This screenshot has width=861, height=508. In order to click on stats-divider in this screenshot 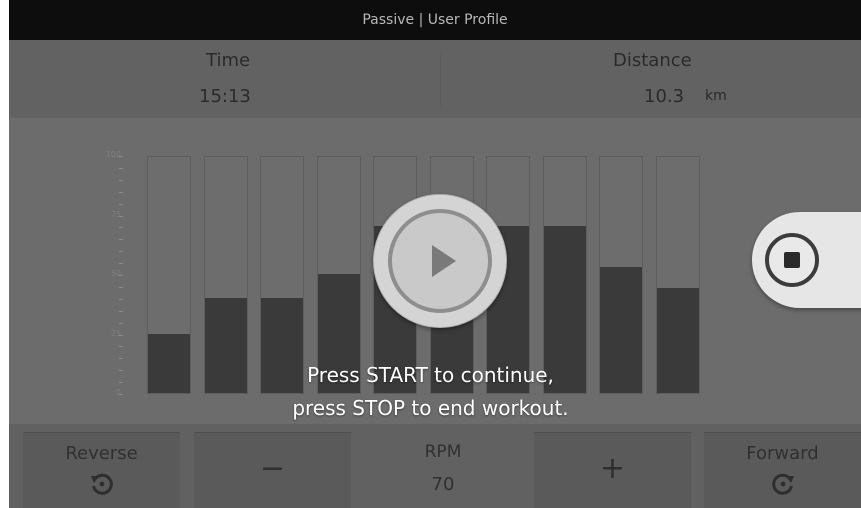, I will do `click(440, 80)`.